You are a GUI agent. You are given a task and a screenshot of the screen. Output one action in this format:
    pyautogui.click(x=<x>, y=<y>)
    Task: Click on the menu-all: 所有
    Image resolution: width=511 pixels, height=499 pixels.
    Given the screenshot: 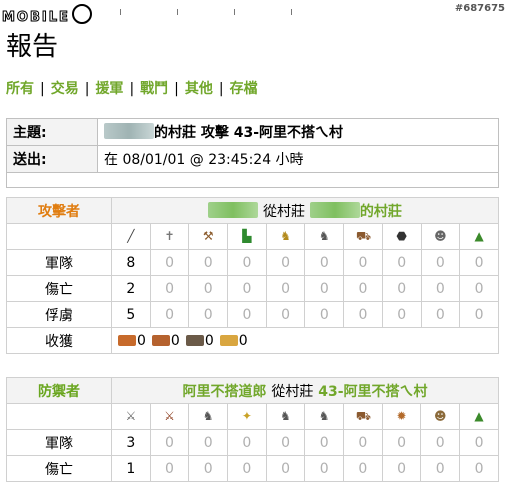 What is the action you would take?
    pyautogui.click(x=20, y=89)
    